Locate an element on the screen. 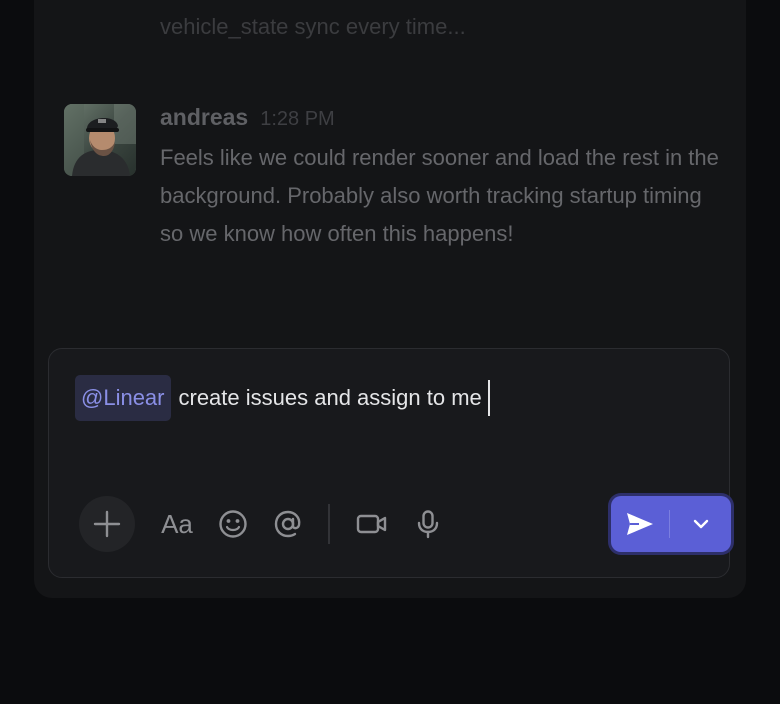 The image size is (780, 704). message-author: andreas is located at coordinates (204, 117).